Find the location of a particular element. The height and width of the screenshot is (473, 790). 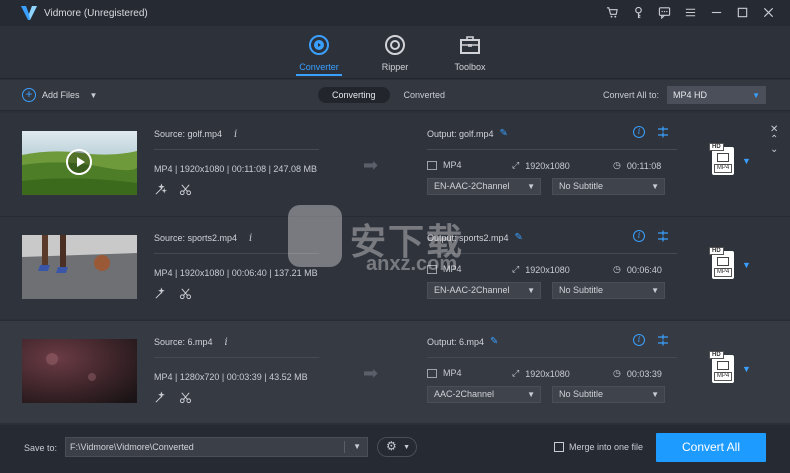

watermark: 安下载 anxz.com is located at coordinates (398, 240).